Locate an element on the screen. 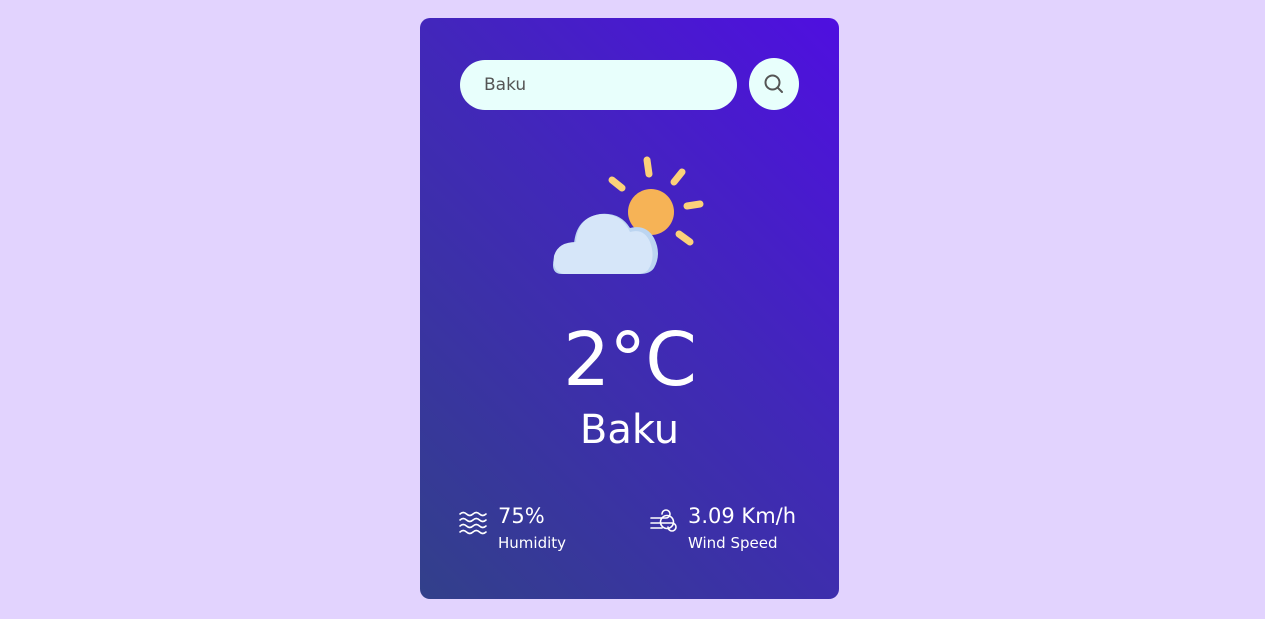  humidity-waves-icon is located at coordinates (473, 523).